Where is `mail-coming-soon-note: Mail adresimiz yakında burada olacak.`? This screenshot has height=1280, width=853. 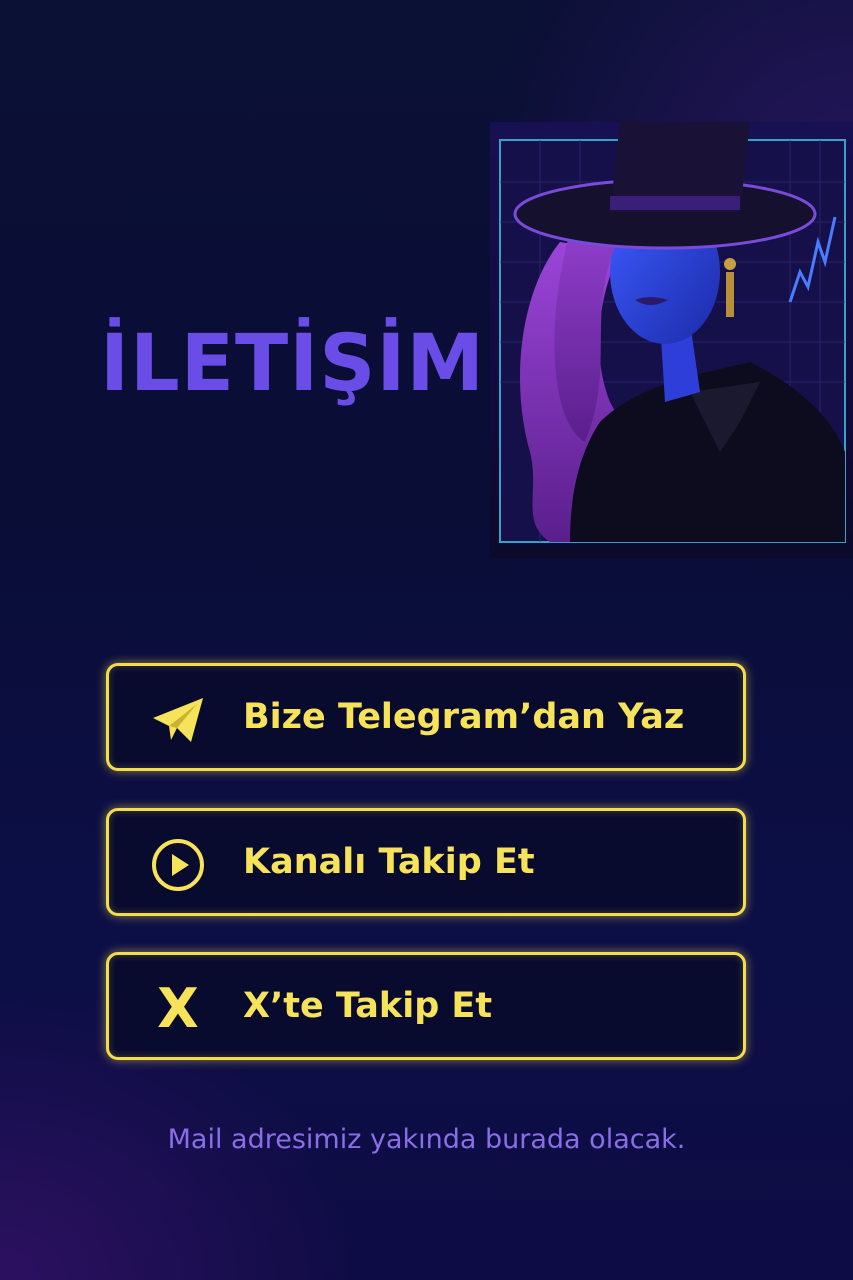
mail-coming-soon-note: Mail adresimiz yakında burada olacak. is located at coordinates (426, 1139).